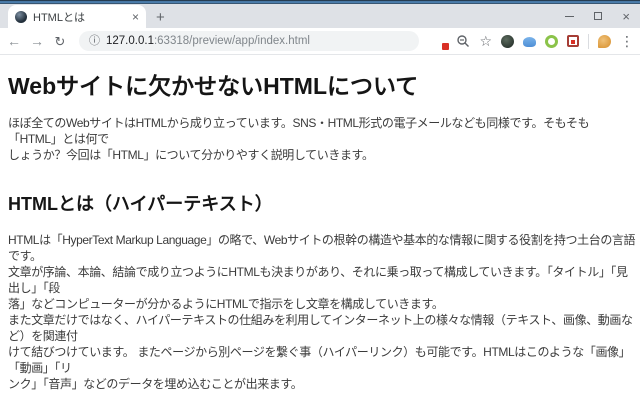  Describe the element at coordinates (21, 16) in the screenshot. I see `tab-favicon-icon` at that location.